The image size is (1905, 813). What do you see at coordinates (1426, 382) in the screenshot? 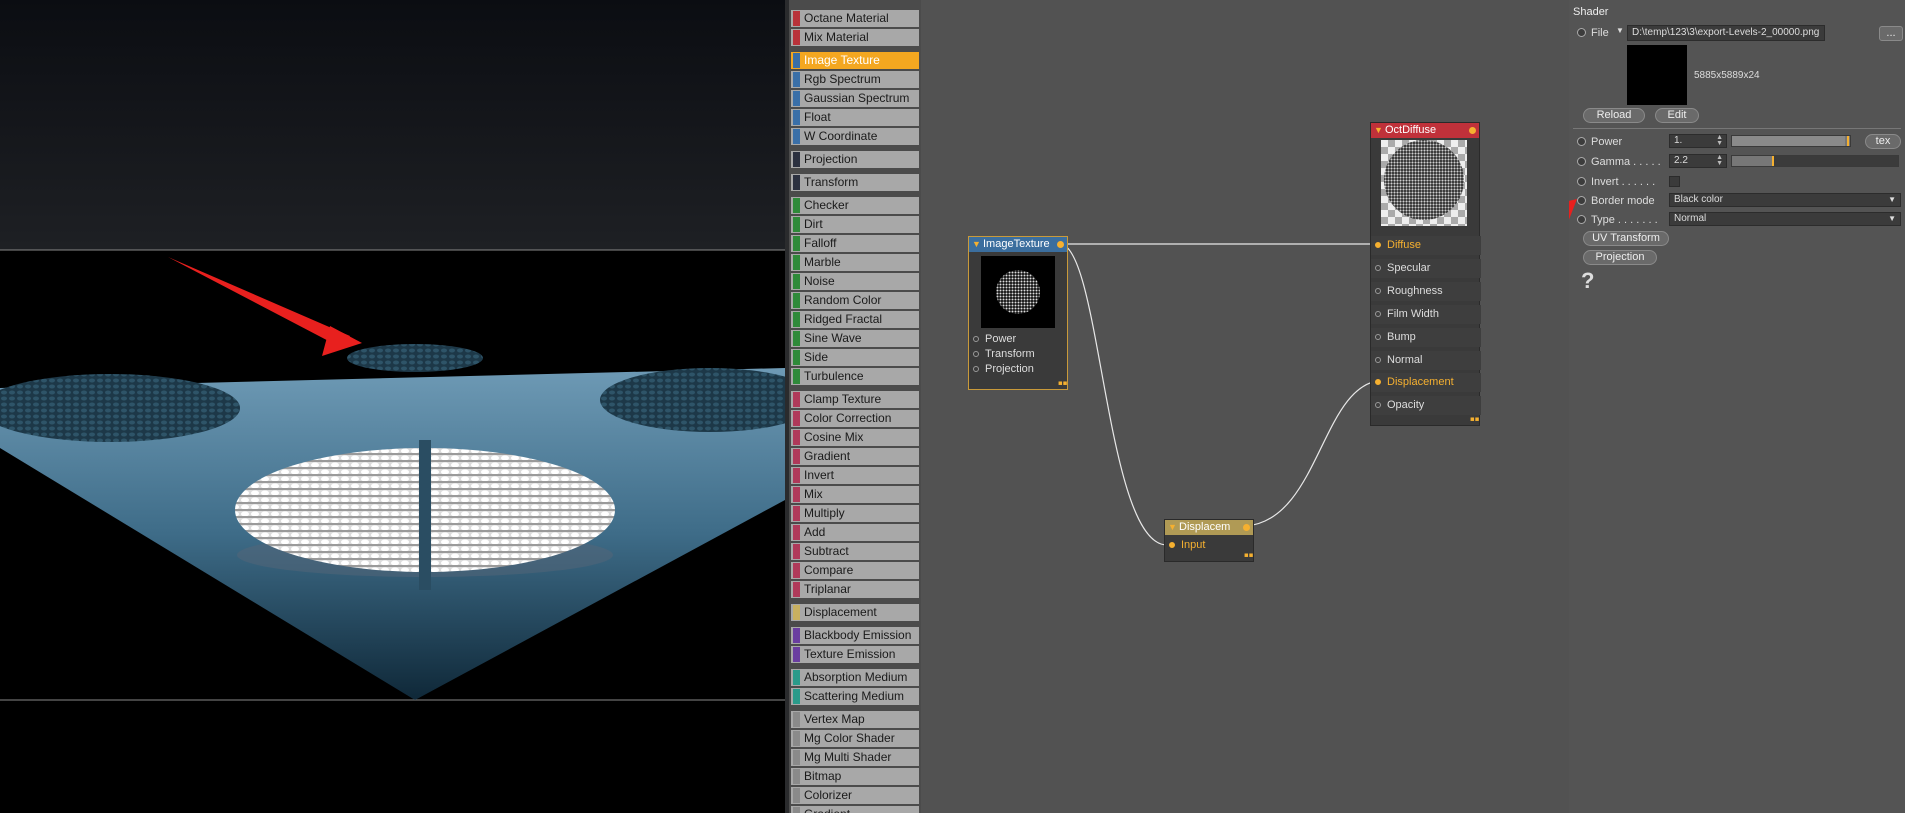
I see `port-displacement: Displacement` at bounding box center [1426, 382].